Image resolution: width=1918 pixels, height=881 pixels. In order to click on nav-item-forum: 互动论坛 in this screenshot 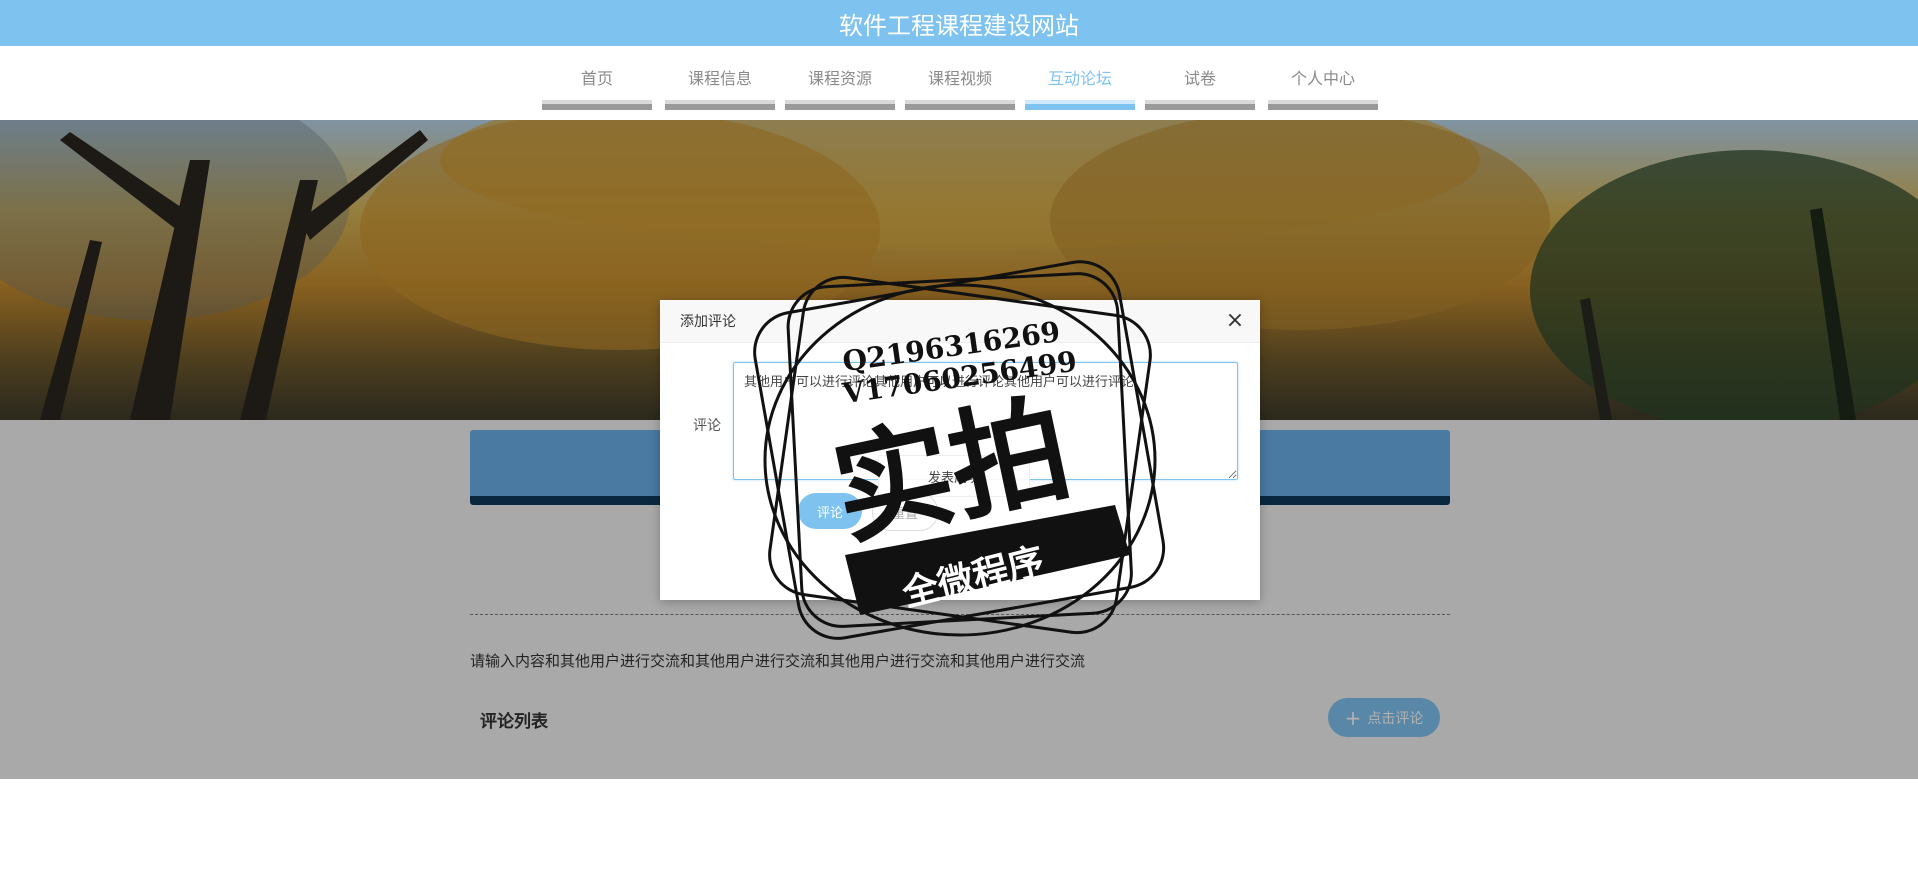, I will do `click(1080, 89)`.